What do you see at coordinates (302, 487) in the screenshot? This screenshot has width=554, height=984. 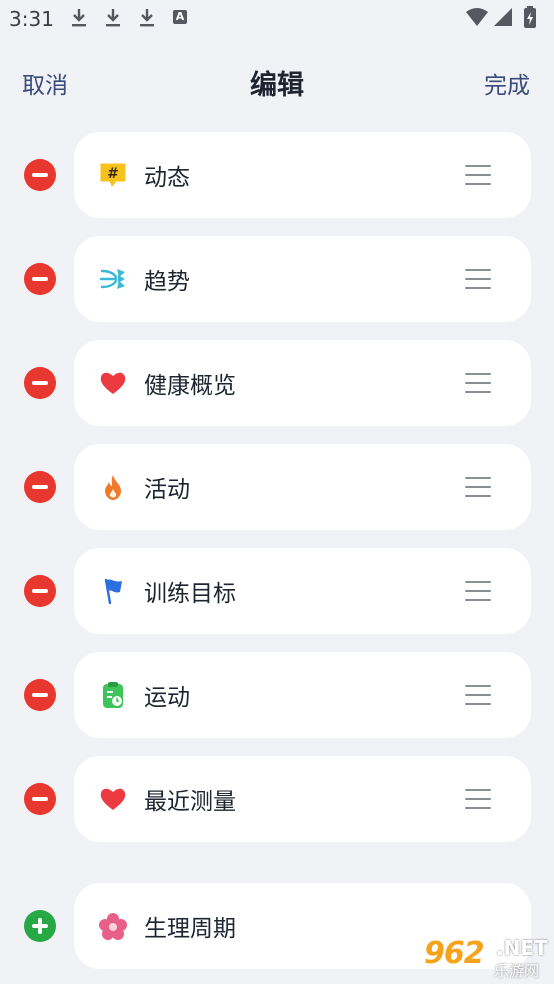 I see `card: 活动` at bounding box center [302, 487].